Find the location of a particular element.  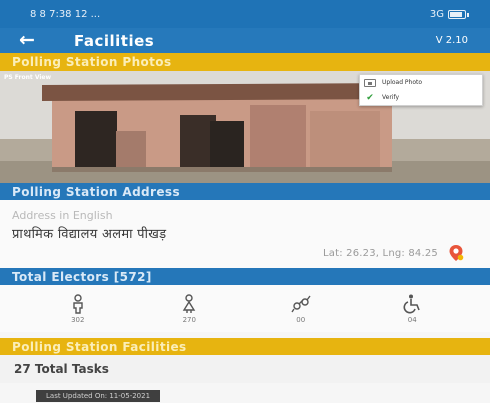

version-label: V 2.10 is located at coordinates (451, 40).